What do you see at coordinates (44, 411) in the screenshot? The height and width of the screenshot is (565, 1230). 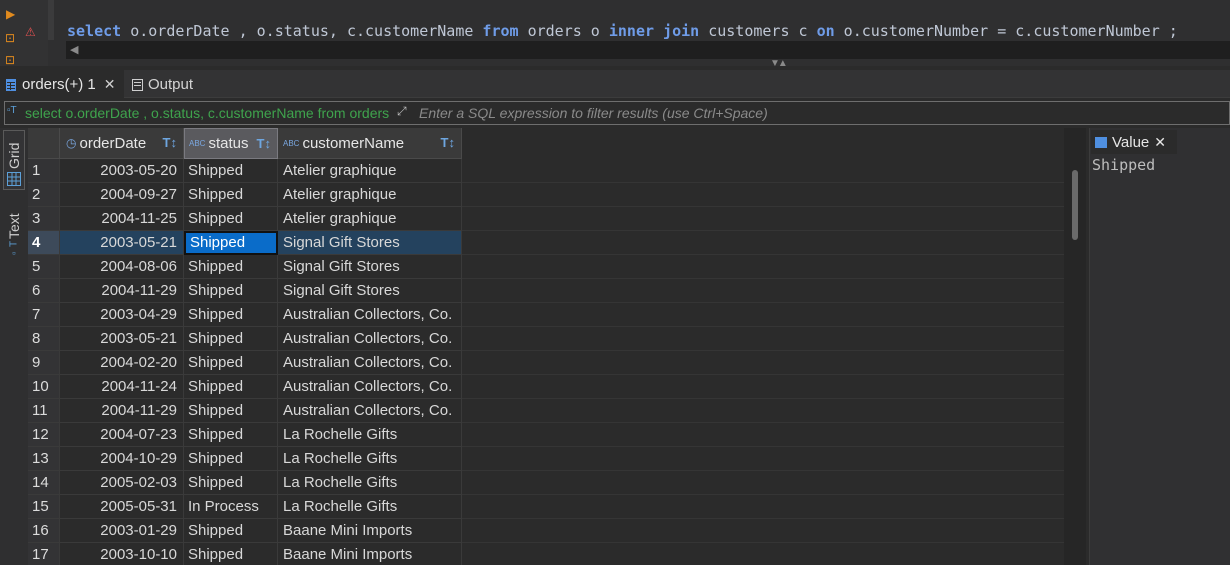 I see `row-number: 11` at bounding box center [44, 411].